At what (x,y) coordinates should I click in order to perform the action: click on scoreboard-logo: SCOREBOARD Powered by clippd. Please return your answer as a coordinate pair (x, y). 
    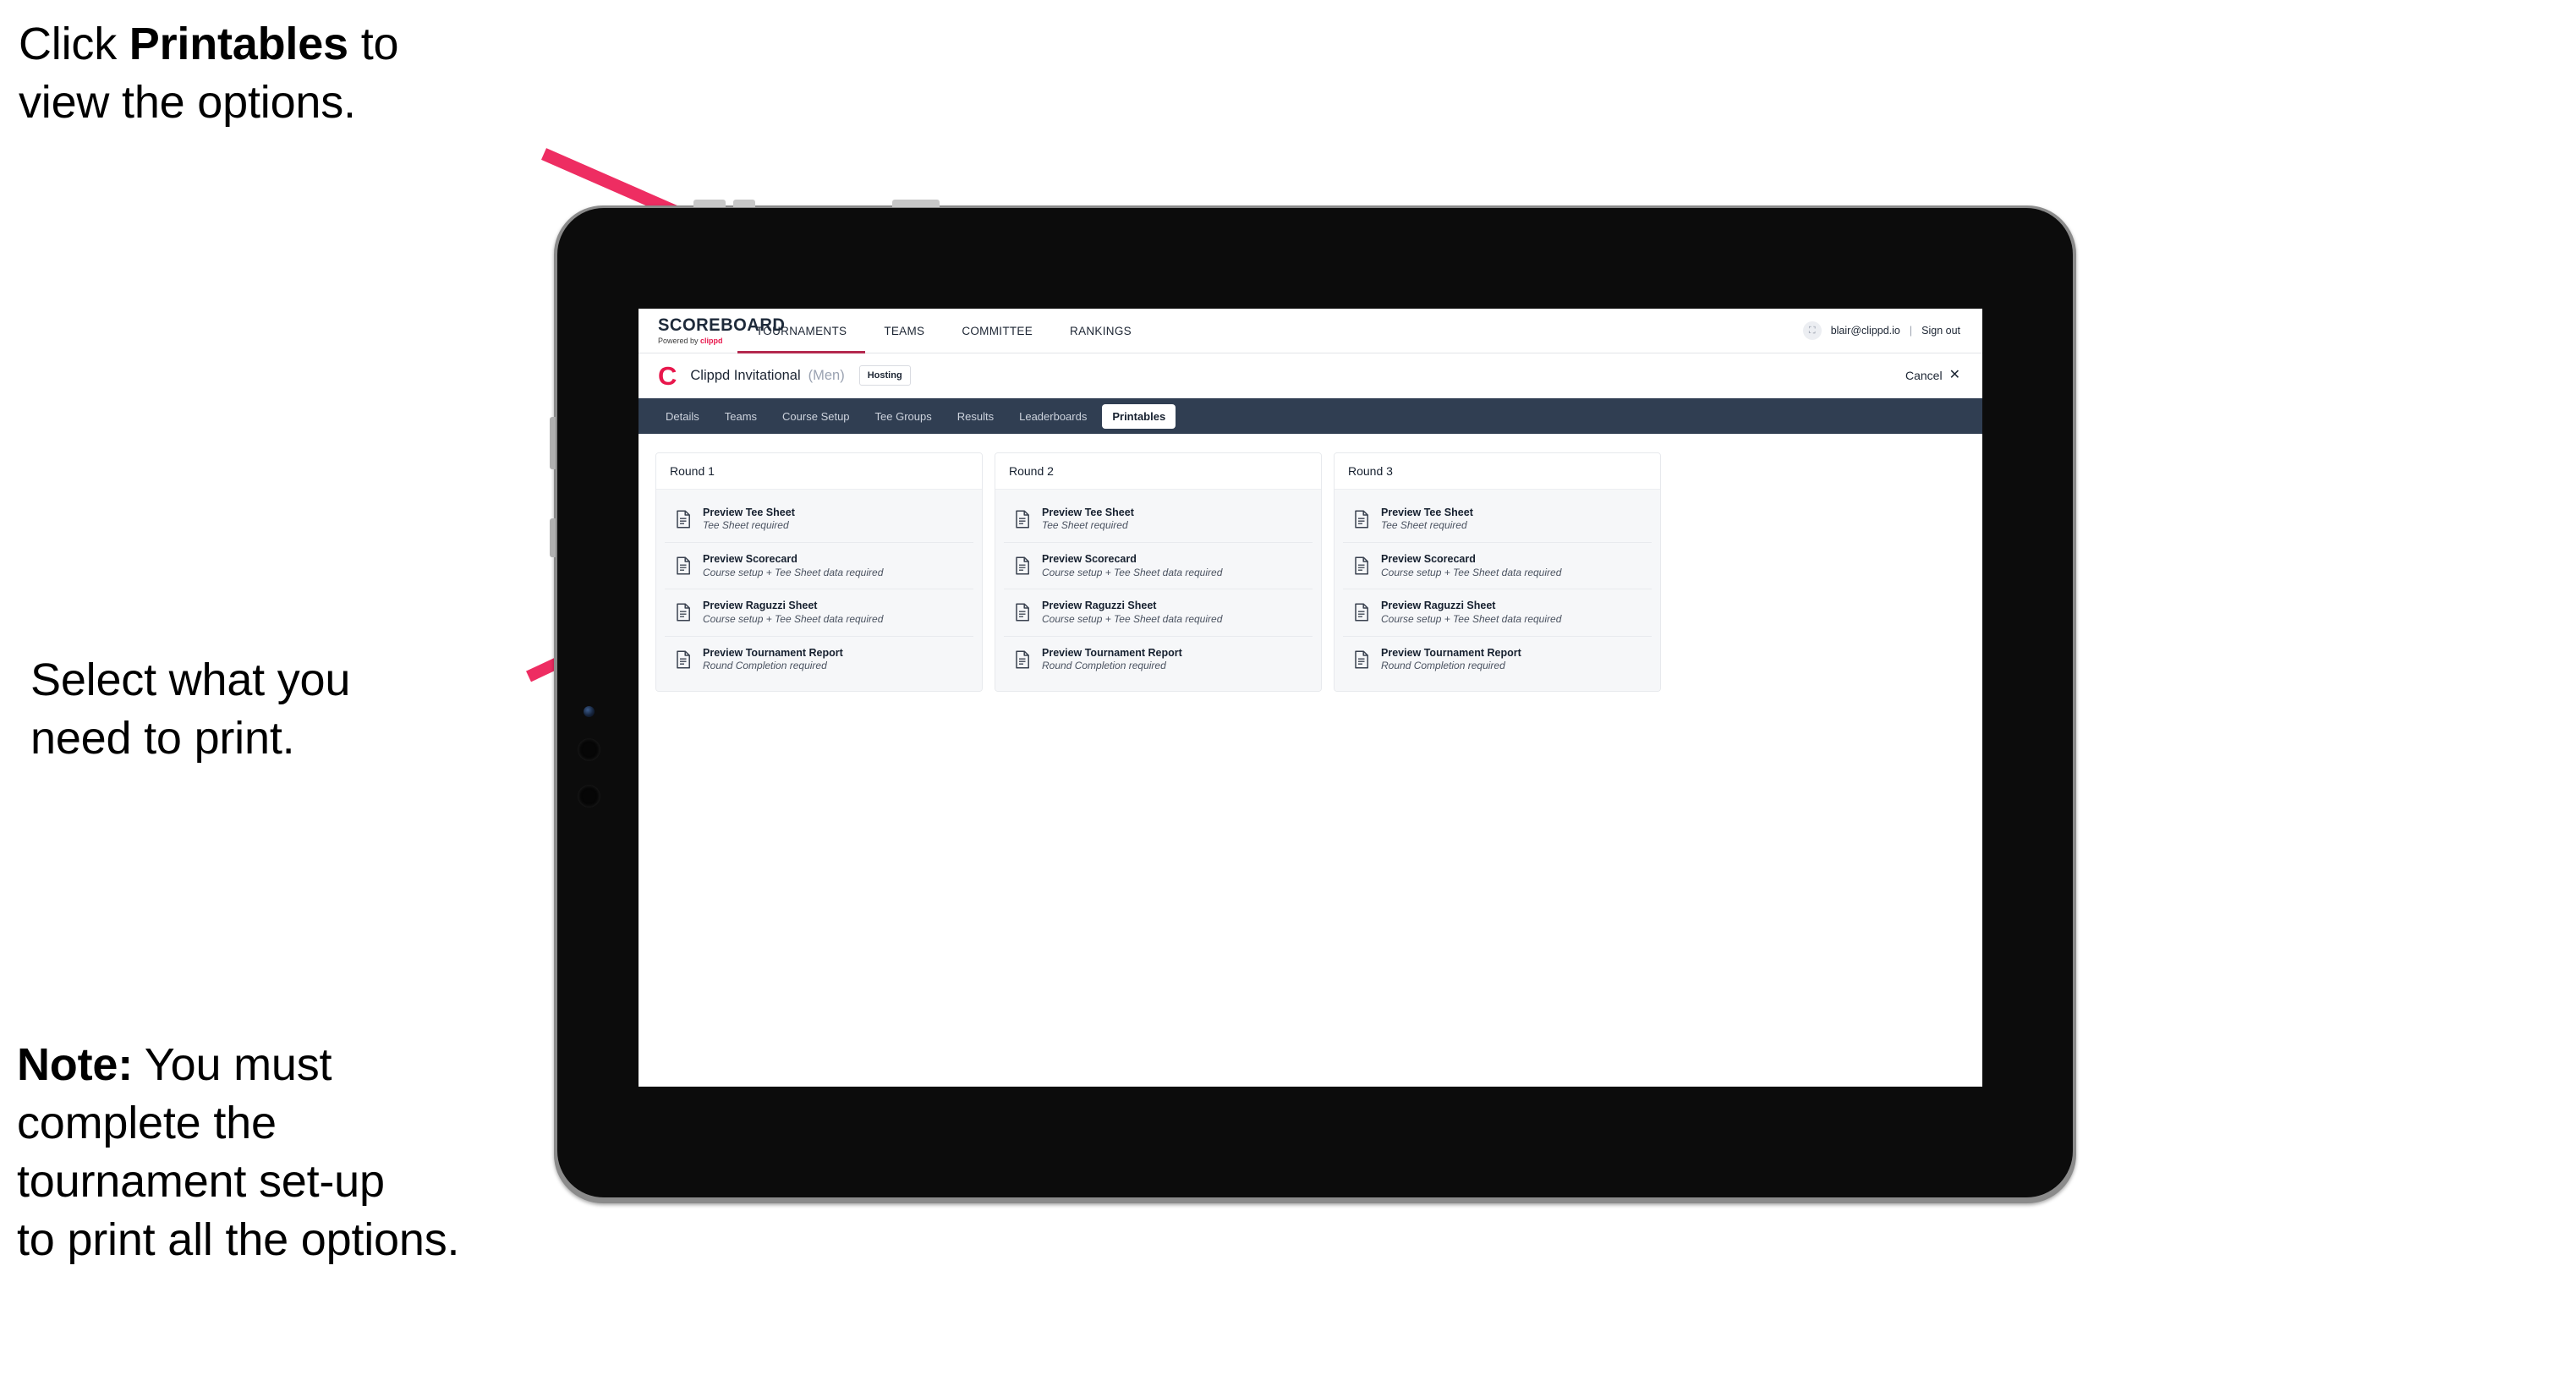
    Looking at the image, I should click on (712, 331).